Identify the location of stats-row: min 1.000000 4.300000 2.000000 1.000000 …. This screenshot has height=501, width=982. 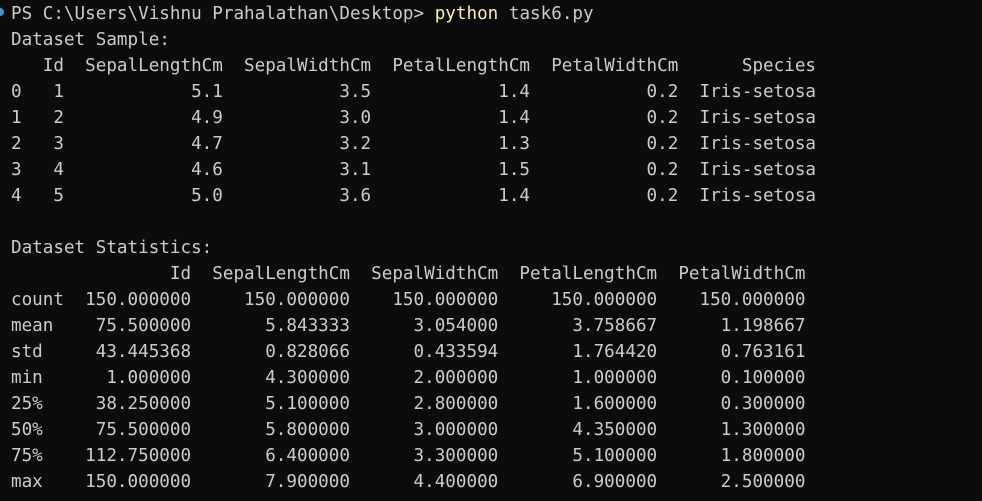
(408, 378).